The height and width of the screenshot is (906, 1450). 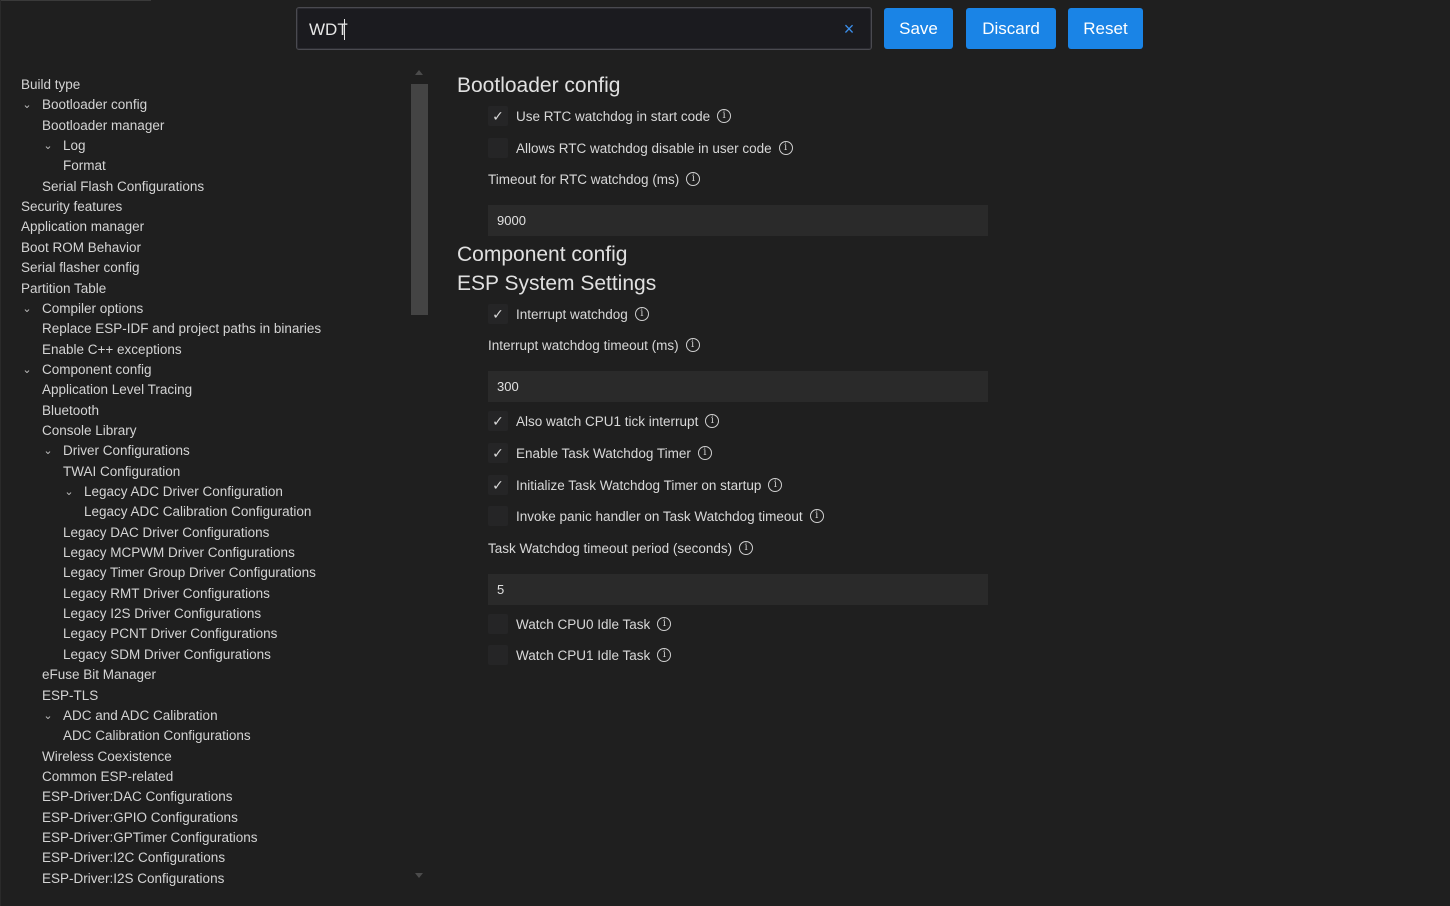 I want to click on search-box: ×, so click(x=584, y=28).